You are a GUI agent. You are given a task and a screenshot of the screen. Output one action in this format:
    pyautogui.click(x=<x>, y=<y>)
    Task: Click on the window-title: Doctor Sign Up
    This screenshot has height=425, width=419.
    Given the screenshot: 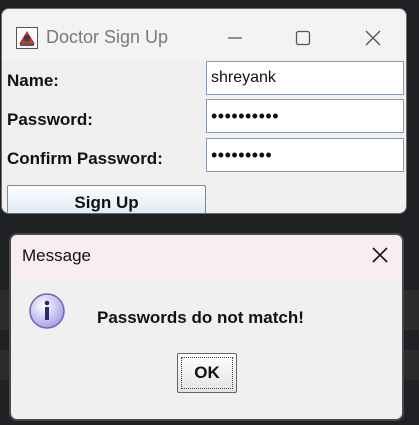 What is the action you would take?
    pyautogui.click(x=107, y=37)
    